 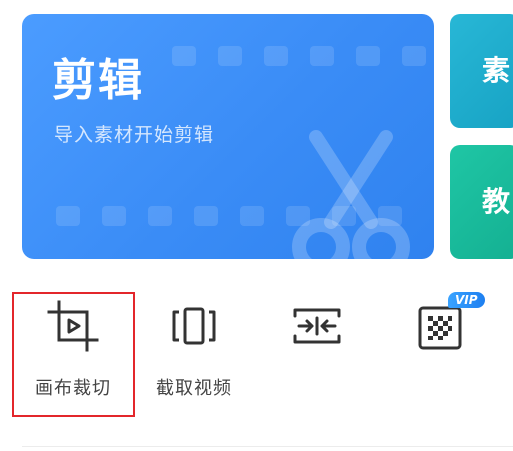 What do you see at coordinates (466, 300) in the screenshot?
I see `vip-badge: VIP` at bounding box center [466, 300].